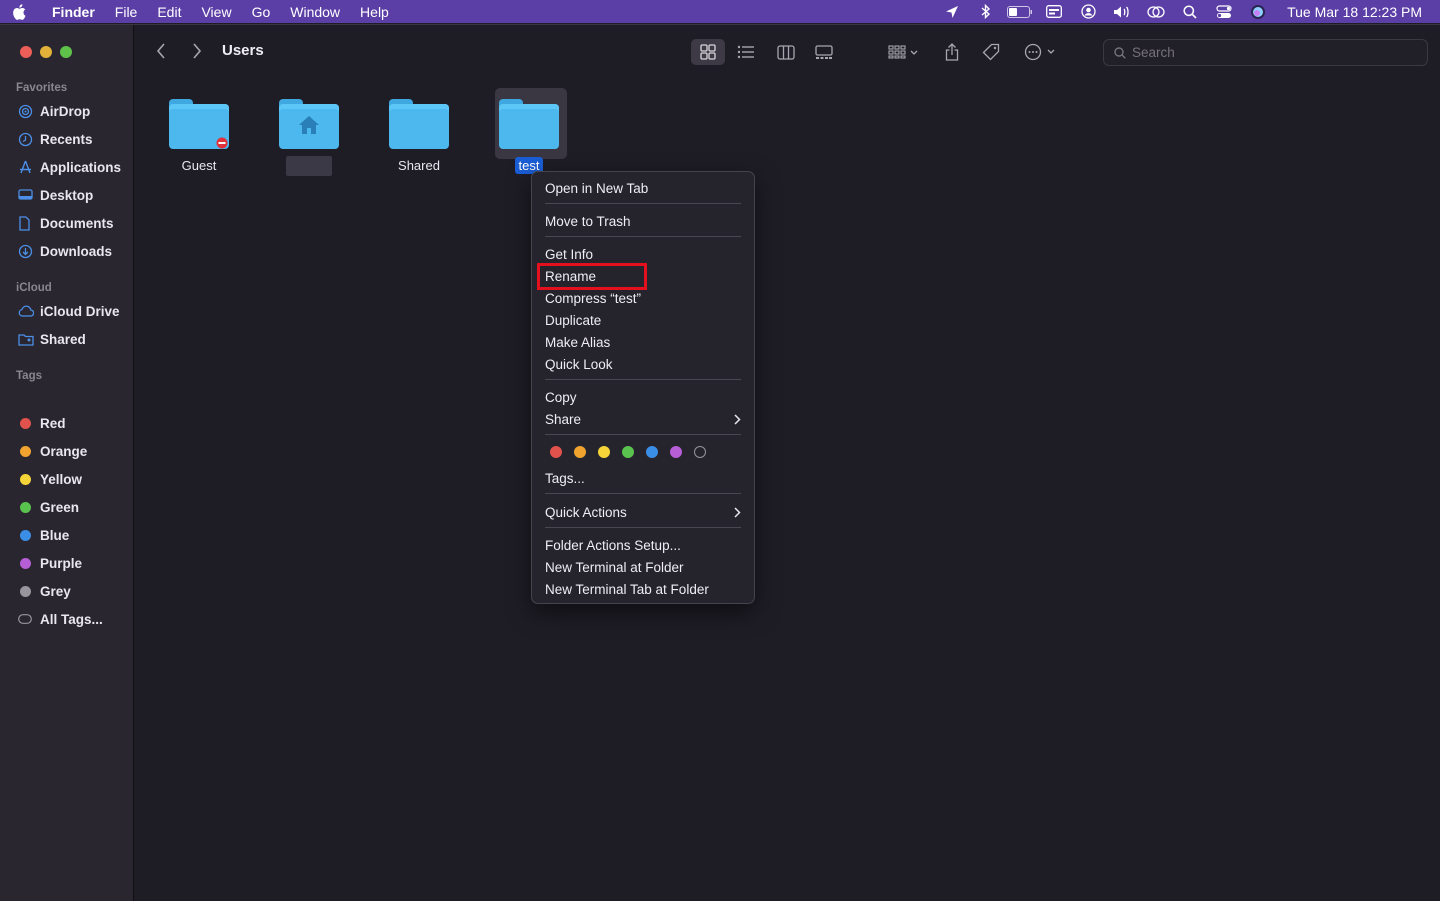  Describe the element at coordinates (71, 12) in the screenshot. I see `menu-finder: Finder` at that location.